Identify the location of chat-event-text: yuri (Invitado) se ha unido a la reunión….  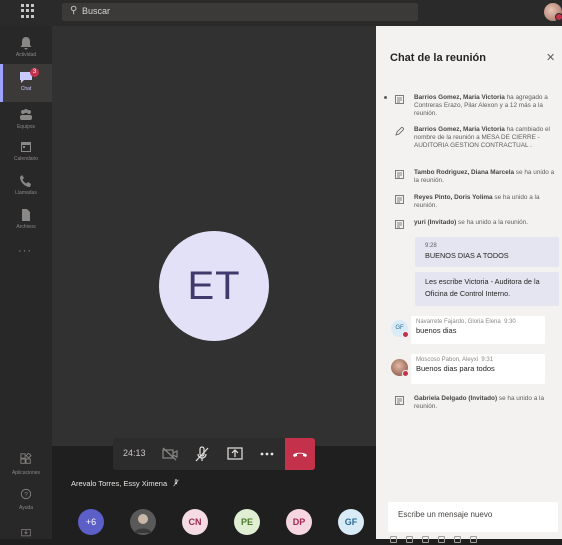
(471, 222).